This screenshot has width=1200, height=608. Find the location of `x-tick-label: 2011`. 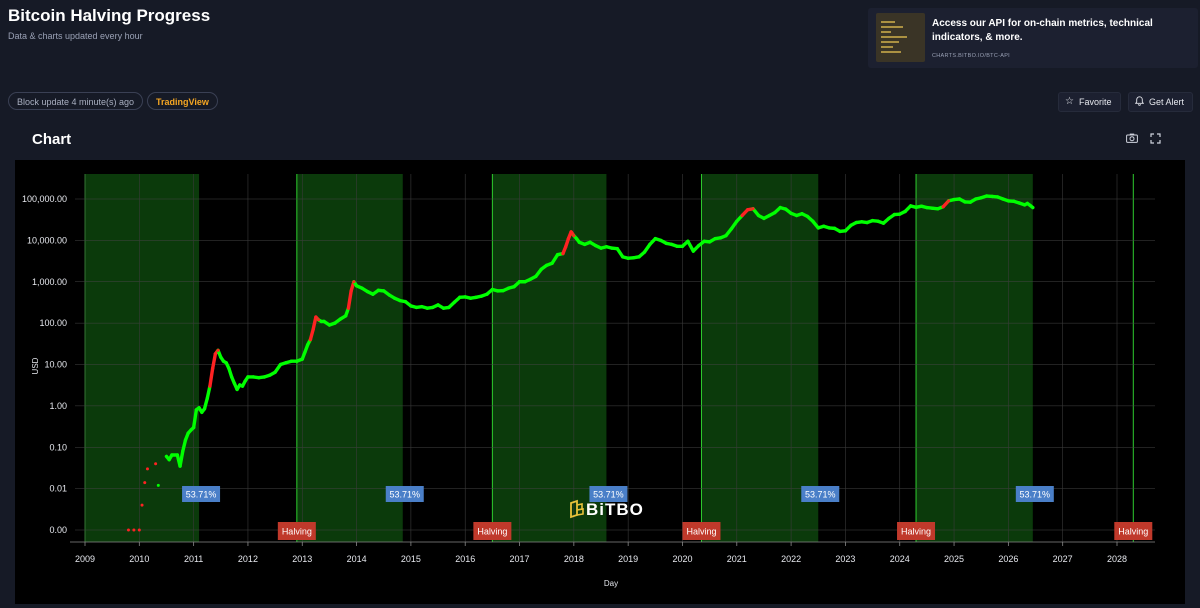

x-tick-label: 2011 is located at coordinates (193, 559).